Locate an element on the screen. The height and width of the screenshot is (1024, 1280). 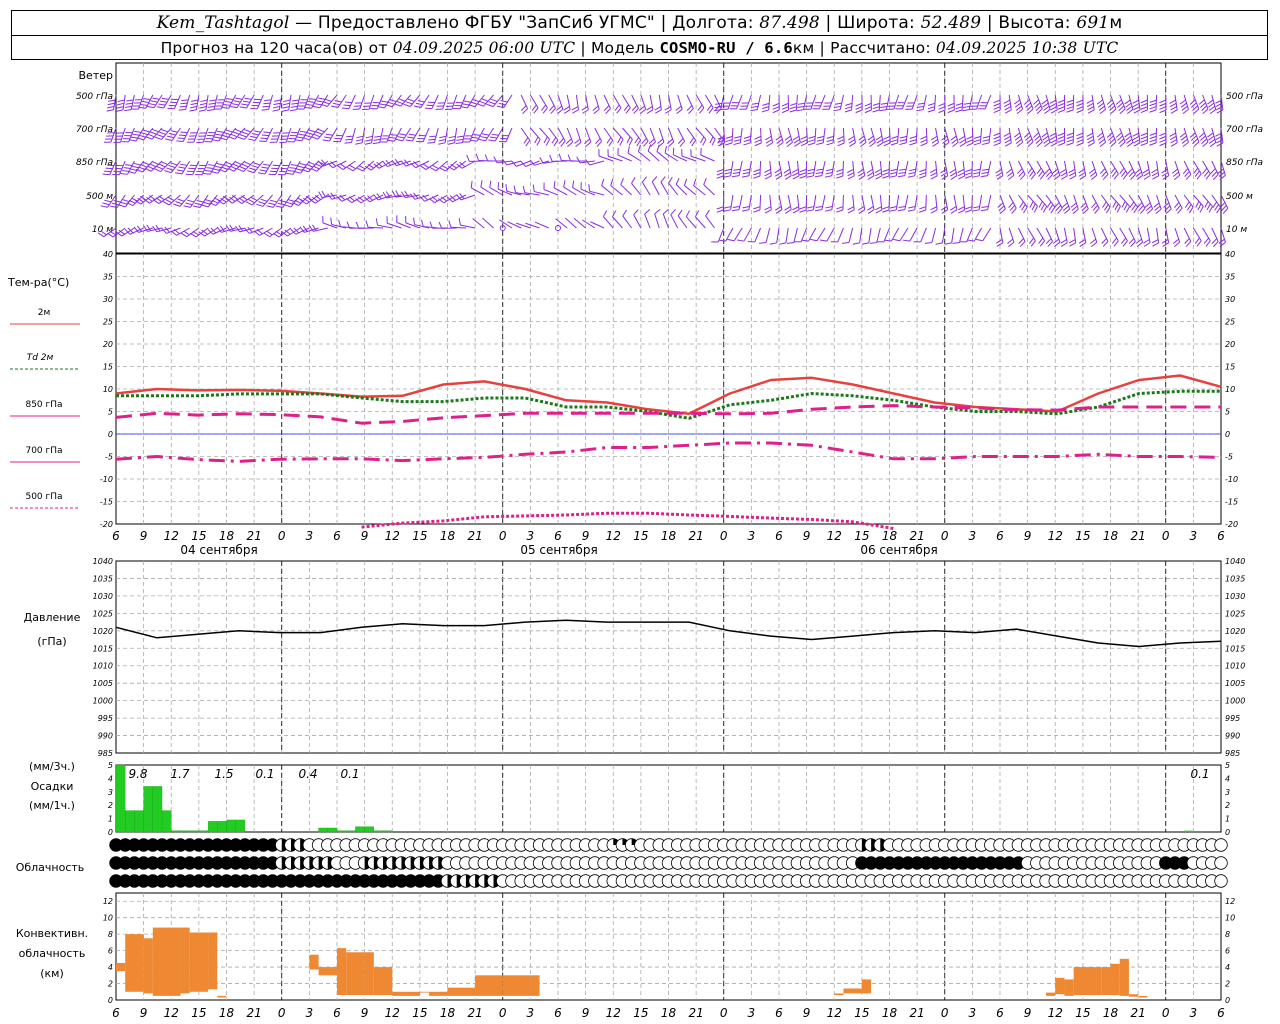
temp-ytick-right: 25 is located at coordinates (1230, 322).